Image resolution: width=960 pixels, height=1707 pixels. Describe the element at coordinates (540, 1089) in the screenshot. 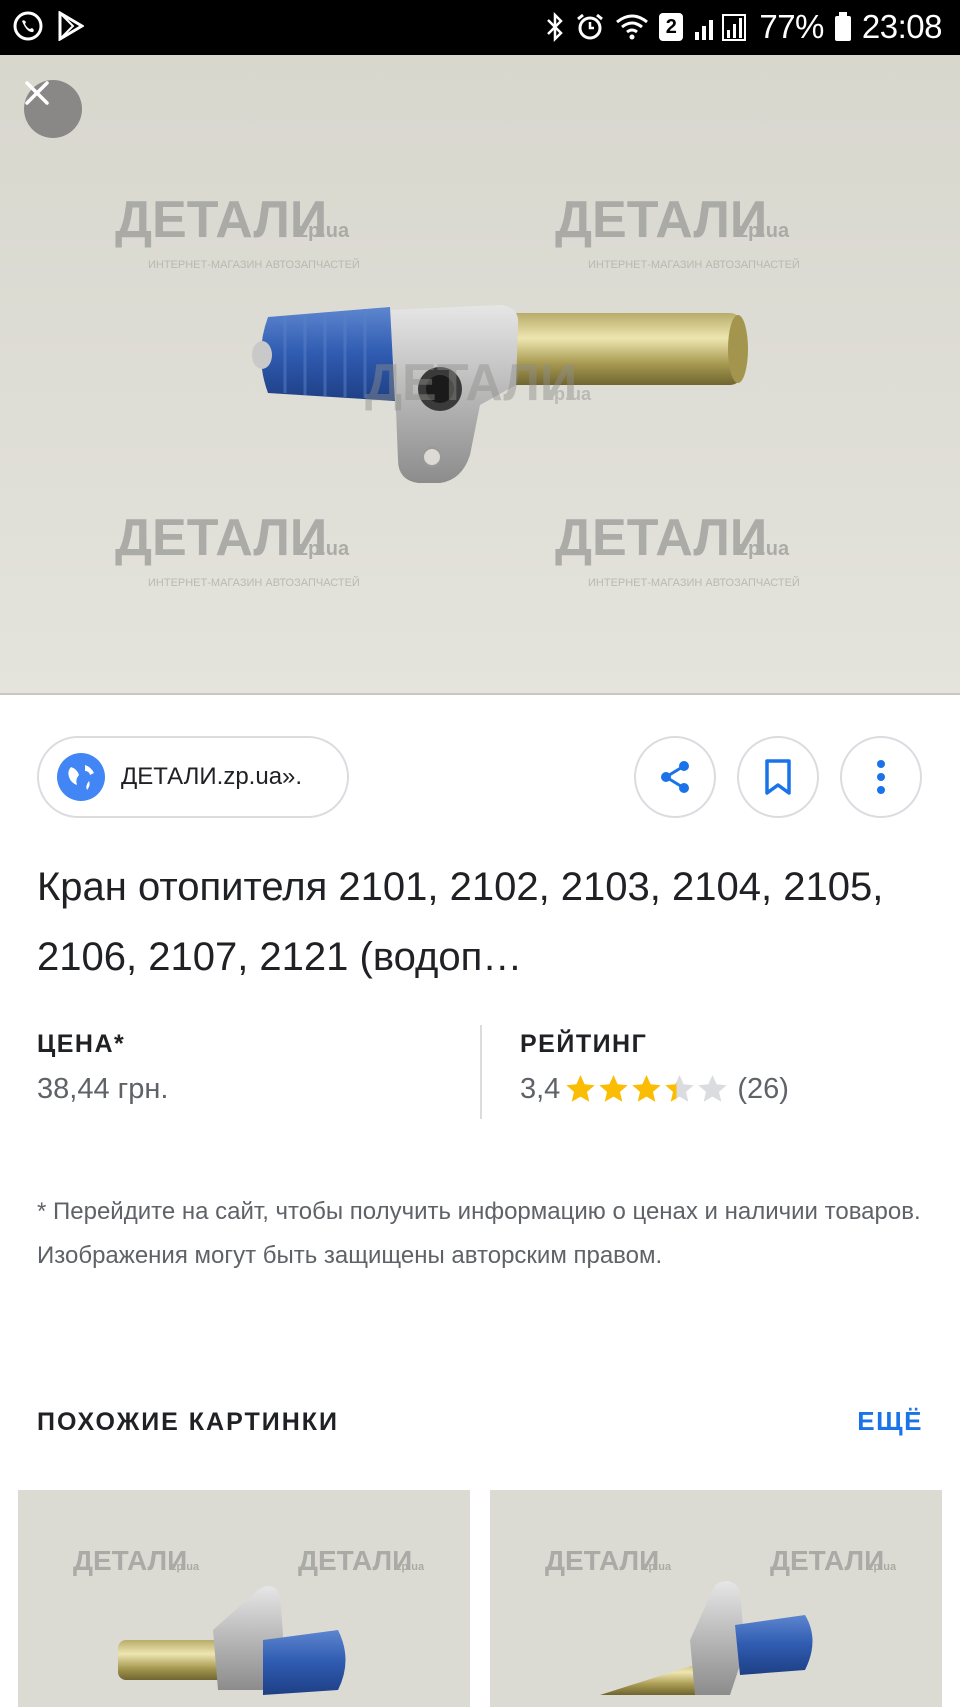

I see `rating-score: 3,4` at that location.